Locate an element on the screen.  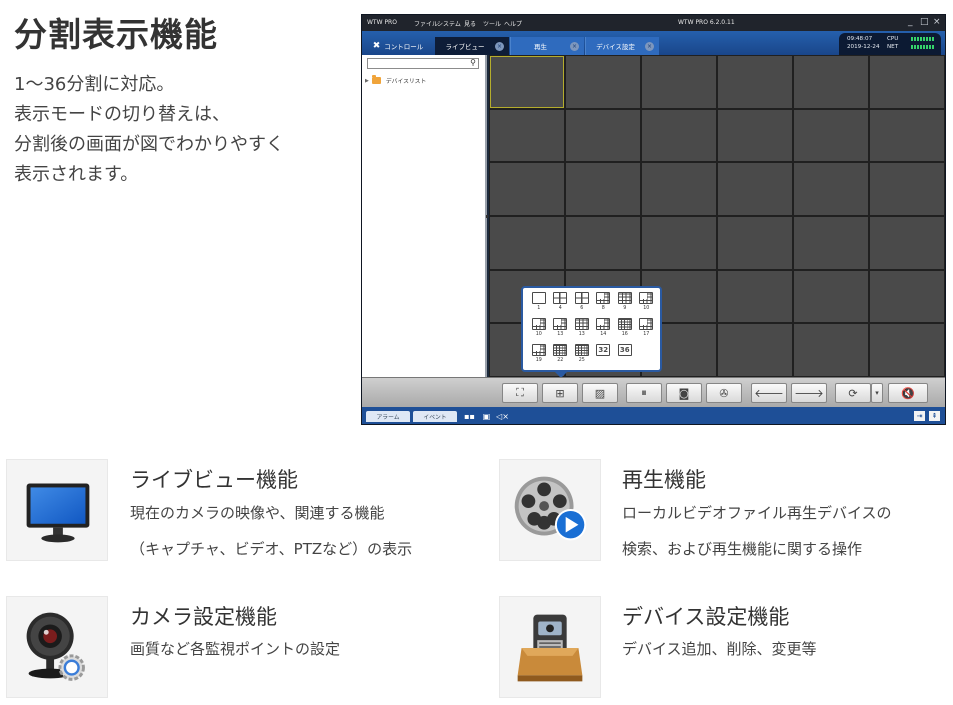
image-search-button: ▨ is located at coordinates (600, 393).